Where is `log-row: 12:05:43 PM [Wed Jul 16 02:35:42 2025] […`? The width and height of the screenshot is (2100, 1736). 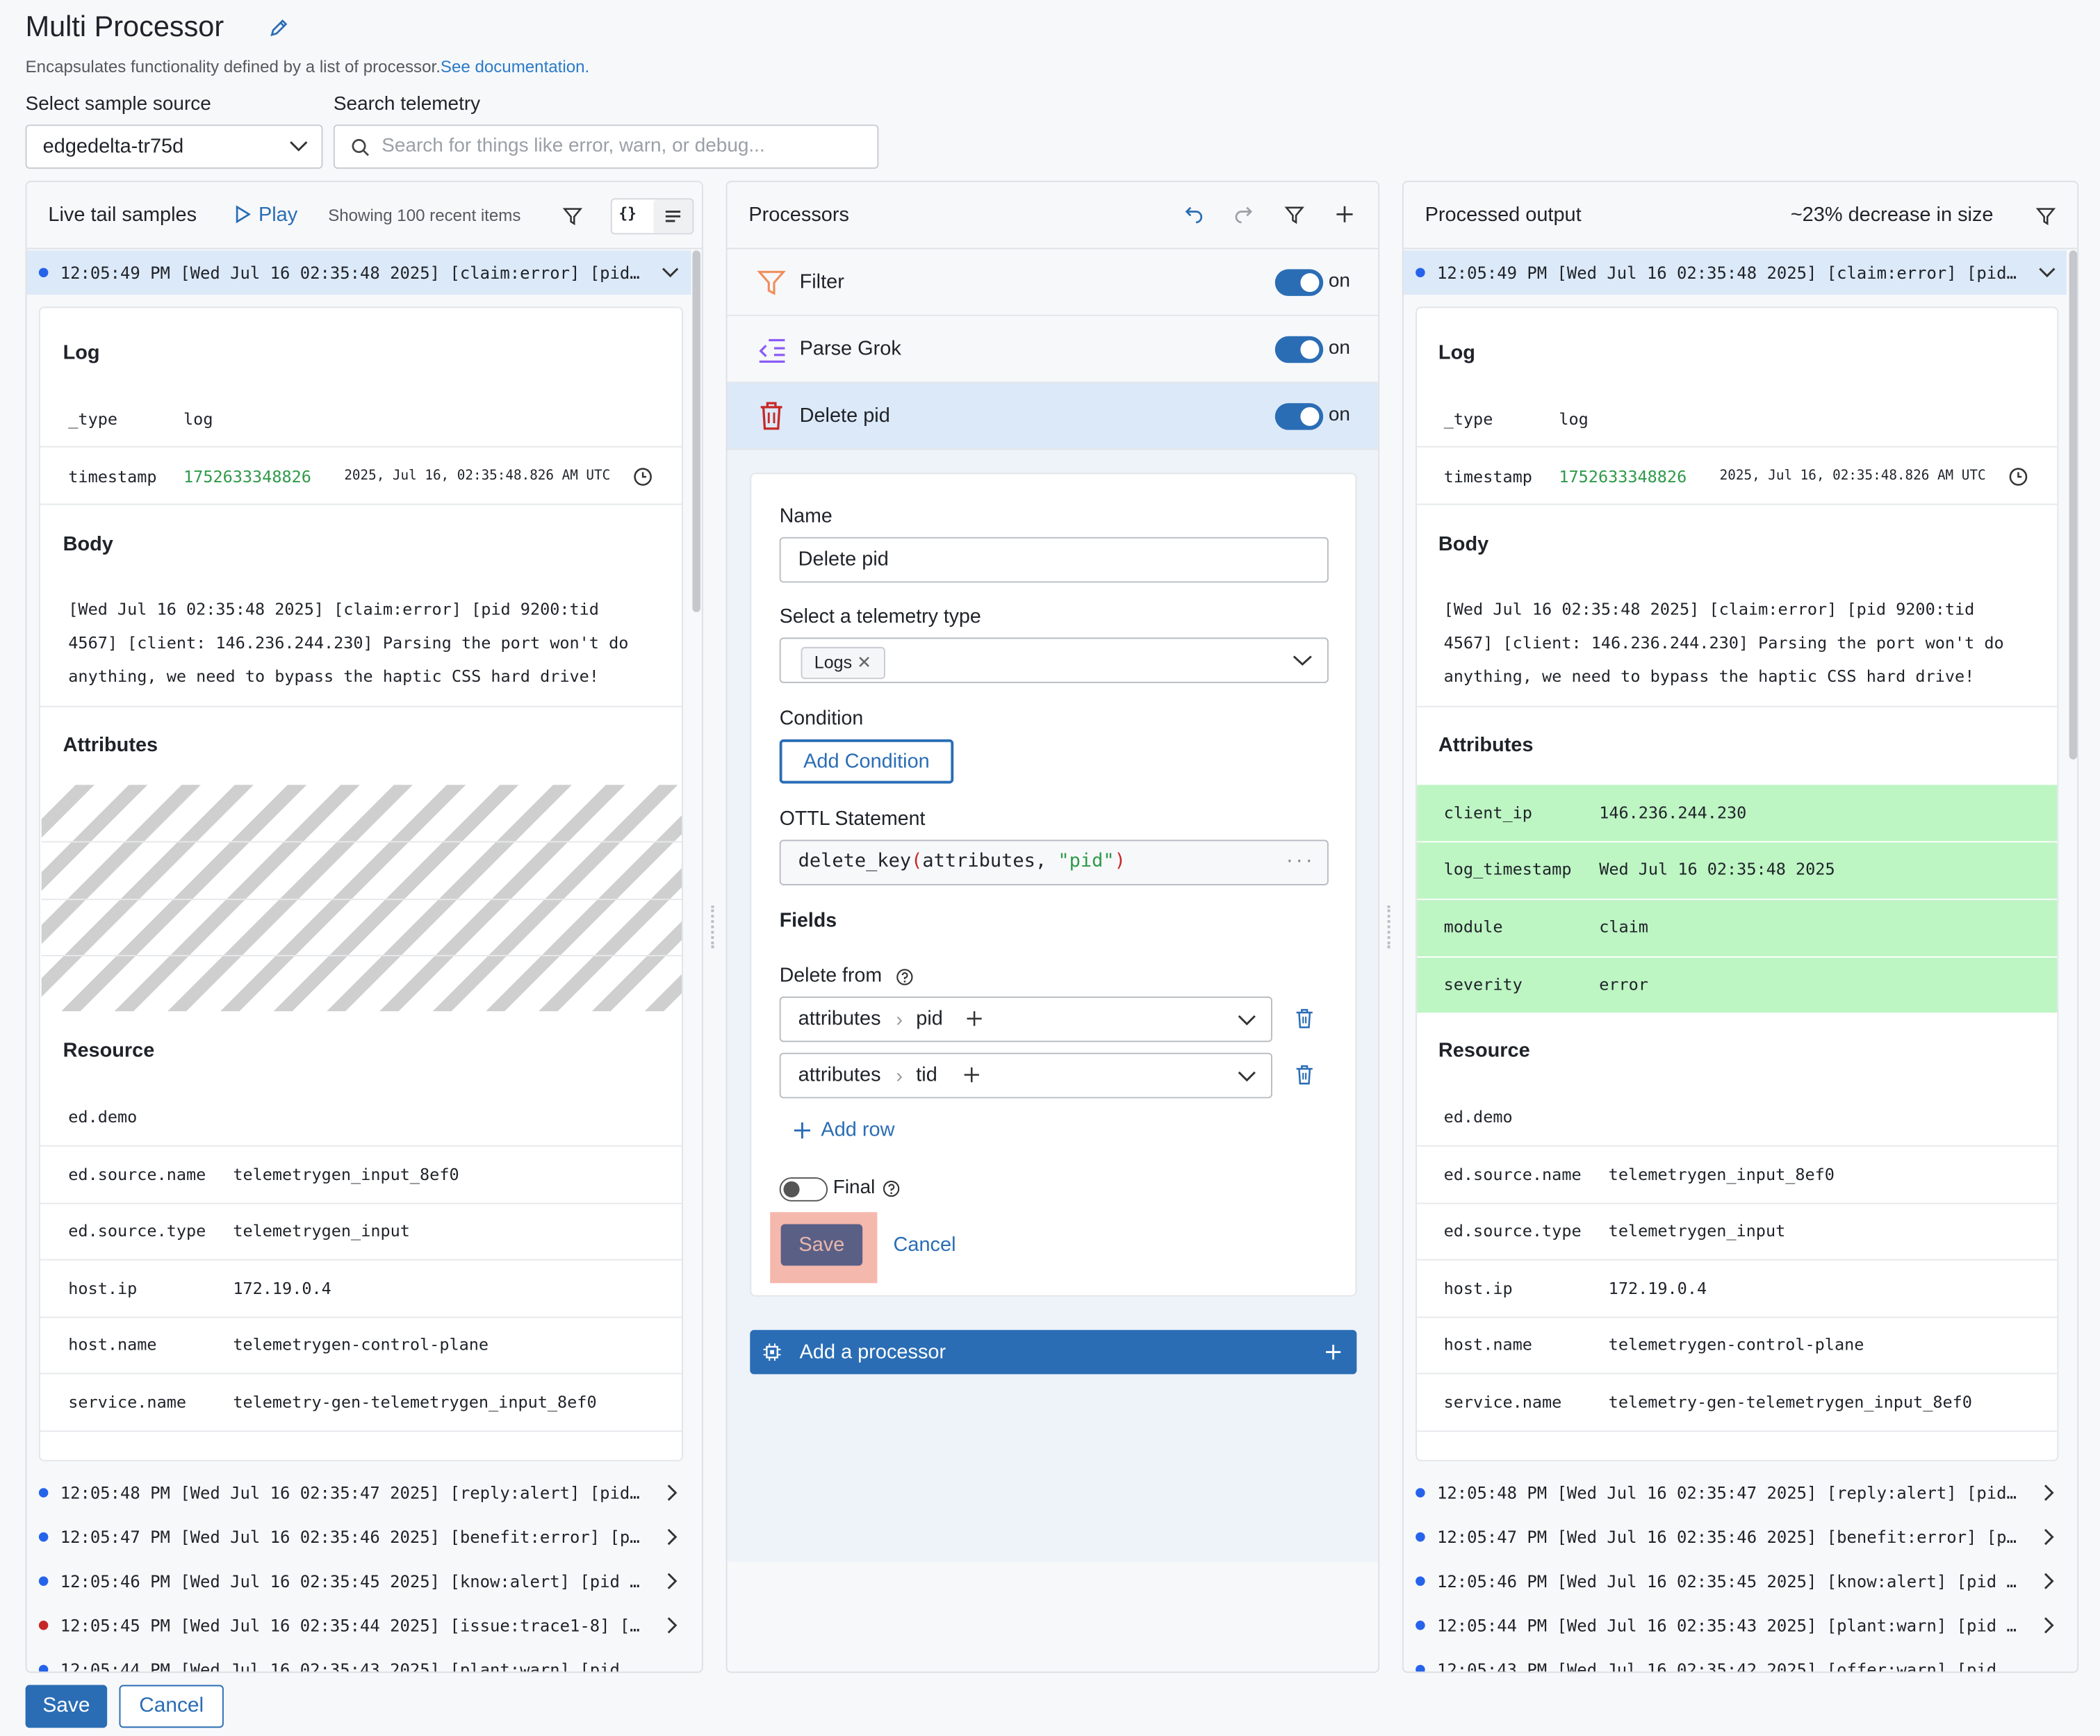 log-row: 12:05:43 PM [Wed Jul 16 02:35:42 2025] [… is located at coordinates (1735, 1660).